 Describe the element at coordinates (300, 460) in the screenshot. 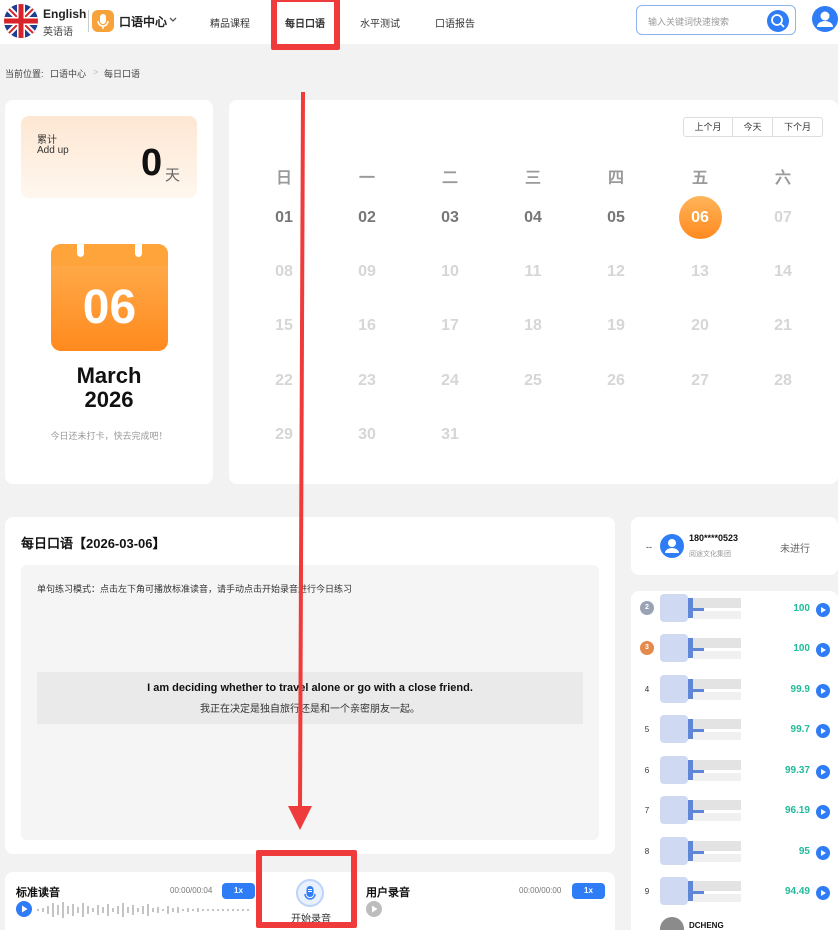

I see `annotation-arrow-icon` at that location.